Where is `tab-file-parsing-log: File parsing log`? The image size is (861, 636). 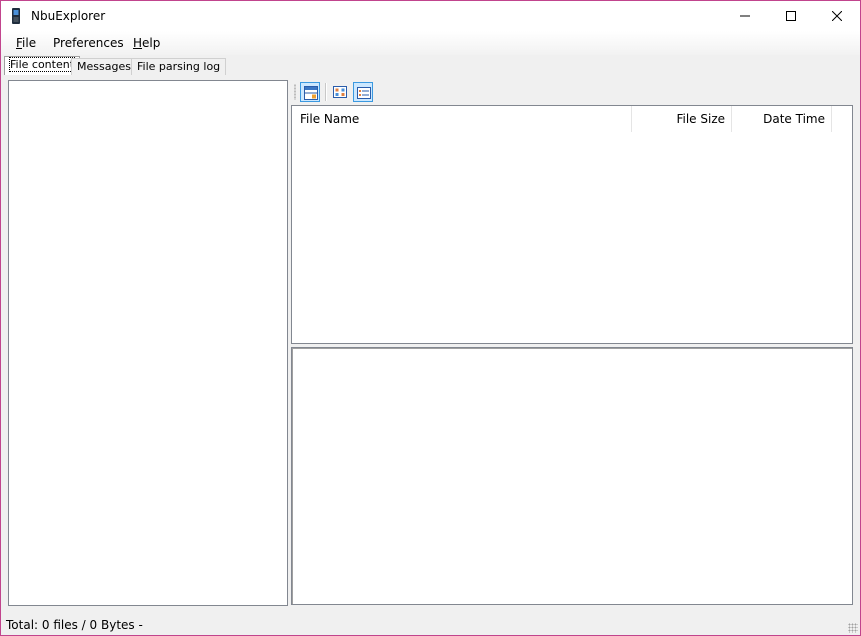
tab-file-parsing-log: File parsing log is located at coordinates (179, 66).